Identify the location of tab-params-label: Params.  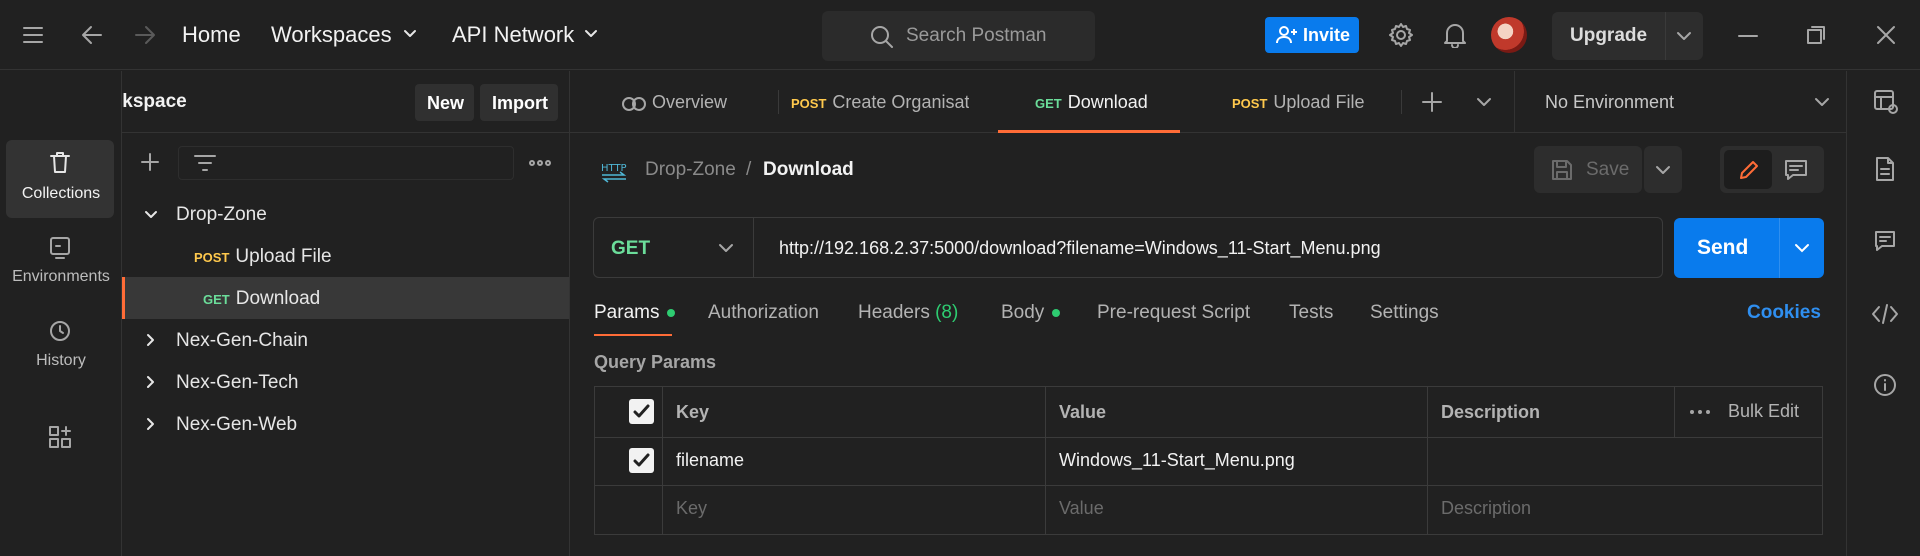
(627, 312).